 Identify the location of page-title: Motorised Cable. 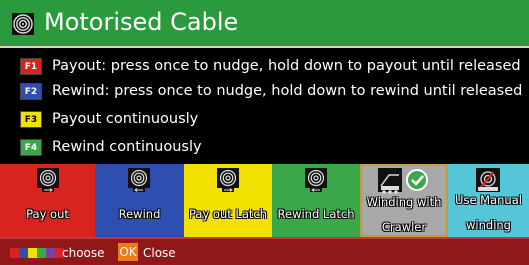
(141, 22).